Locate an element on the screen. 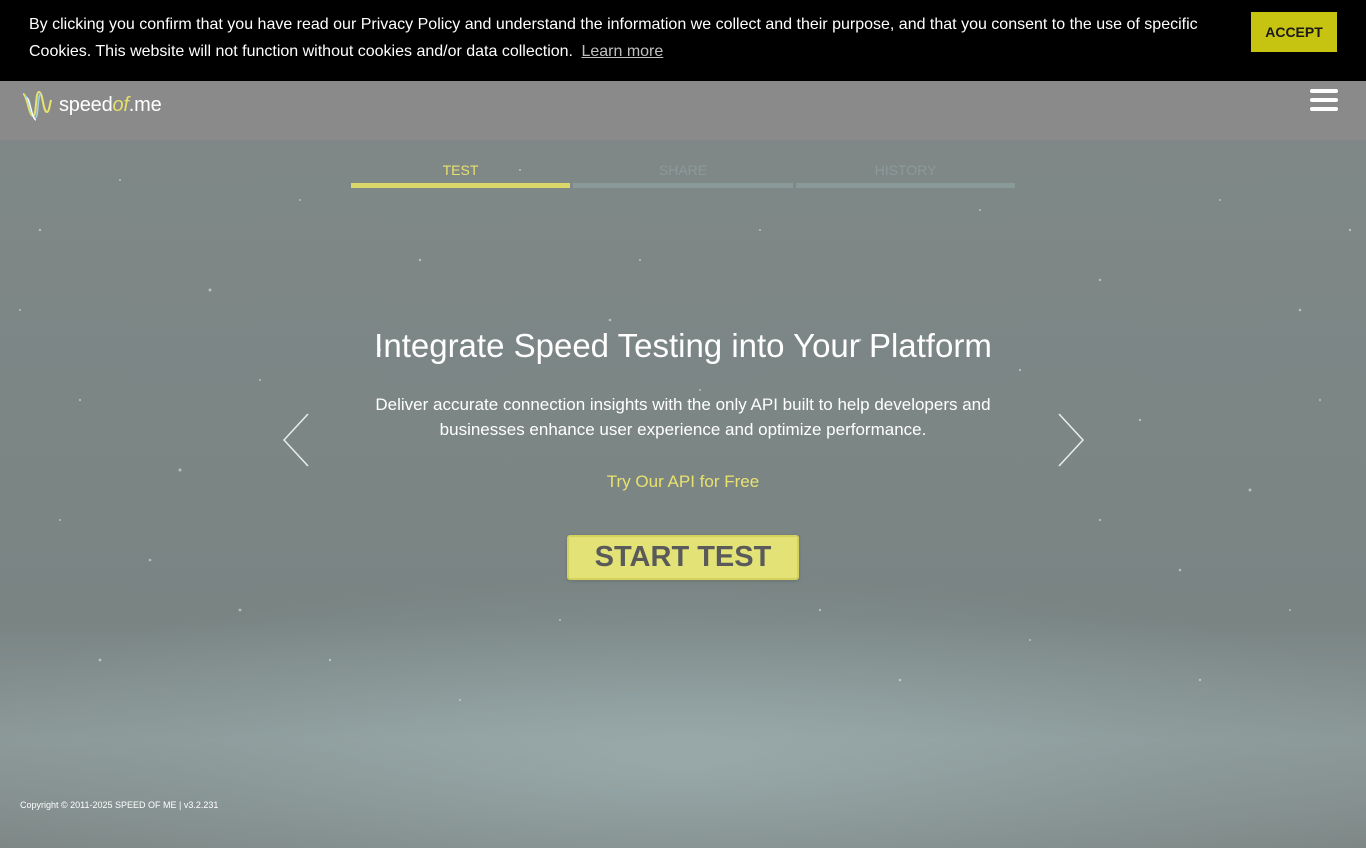 Image resolution: width=1366 pixels, height=848 pixels. tab-share: SHARE is located at coordinates (683, 174).